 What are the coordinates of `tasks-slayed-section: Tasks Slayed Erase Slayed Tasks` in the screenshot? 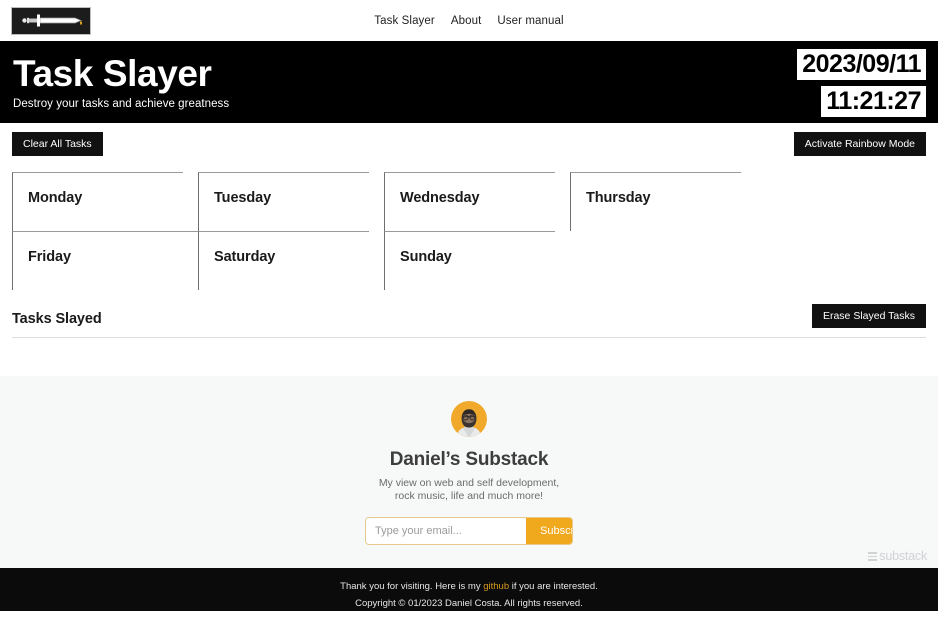 It's located at (469, 321).